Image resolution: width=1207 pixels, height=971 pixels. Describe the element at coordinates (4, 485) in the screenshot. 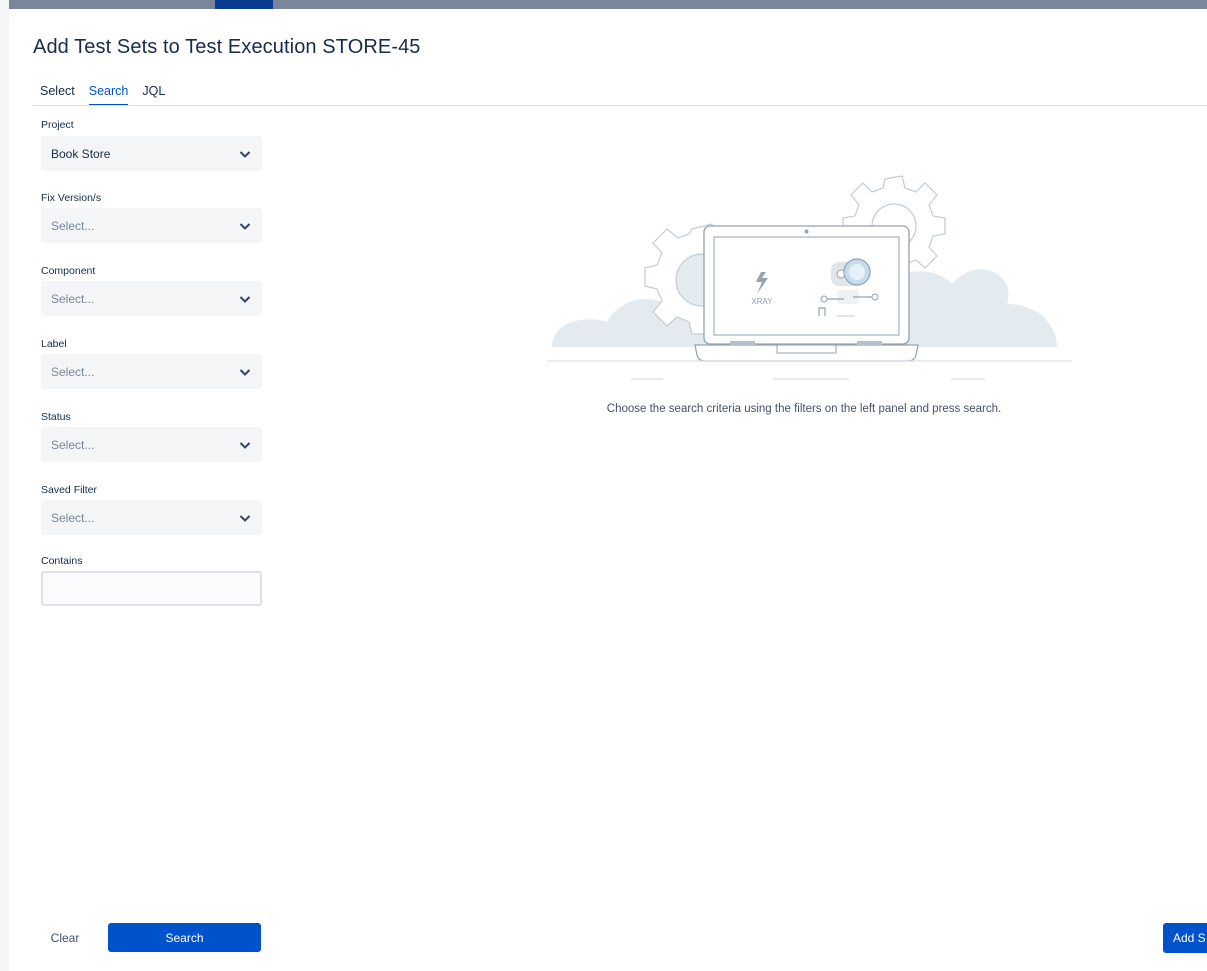

I see `background-sidebar-strip` at that location.